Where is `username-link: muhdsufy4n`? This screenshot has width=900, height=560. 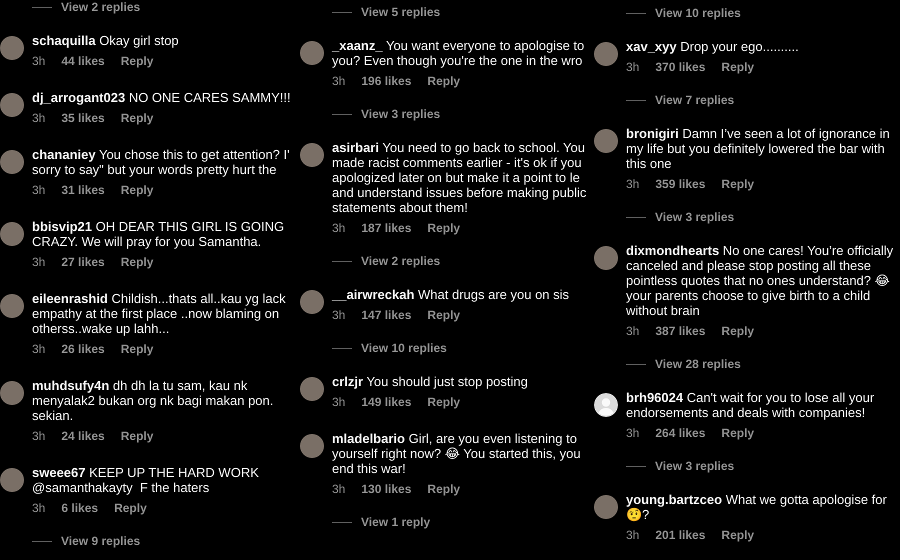 username-link: muhdsufy4n is located at coordinates (71, 385).